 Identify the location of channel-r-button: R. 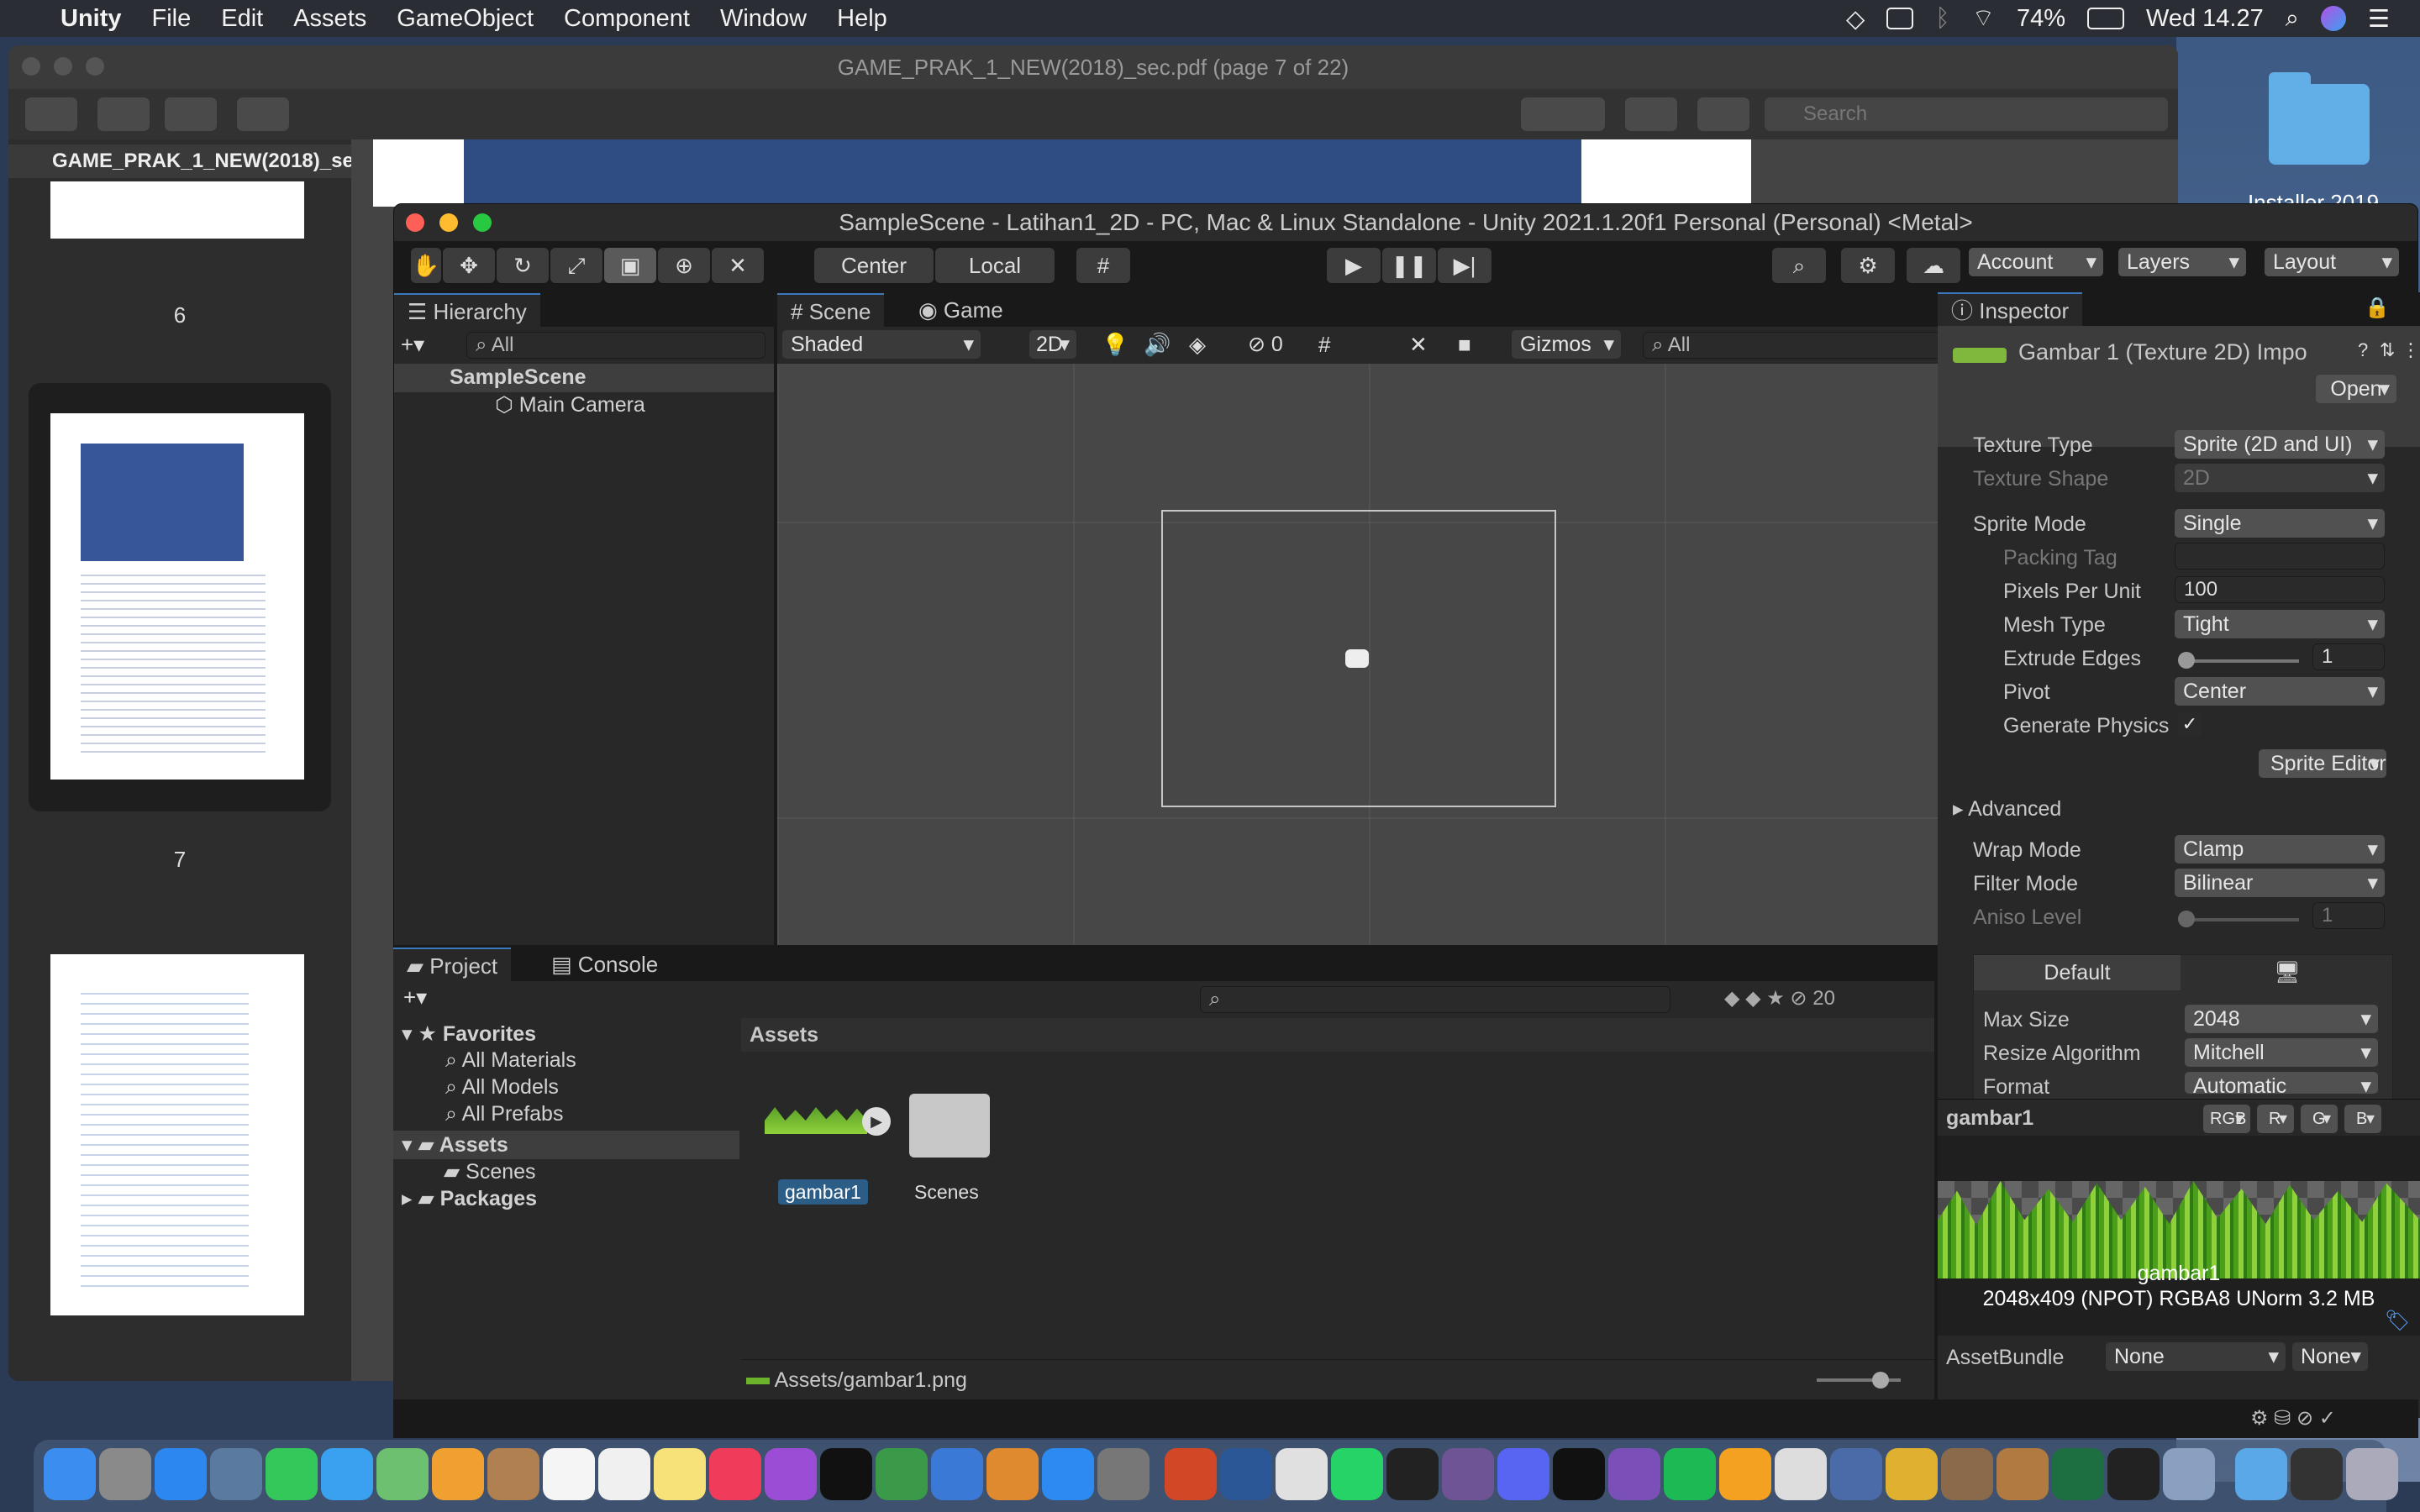
(2275, 1119).